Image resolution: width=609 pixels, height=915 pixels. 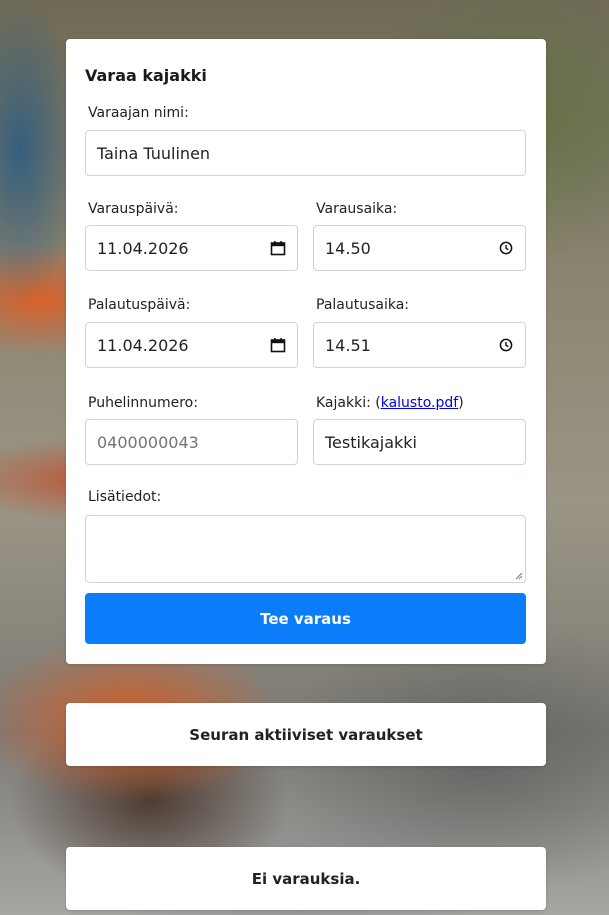 I want to click on phone-input-placeholder: 0400000043, so click(x=148, y=442).